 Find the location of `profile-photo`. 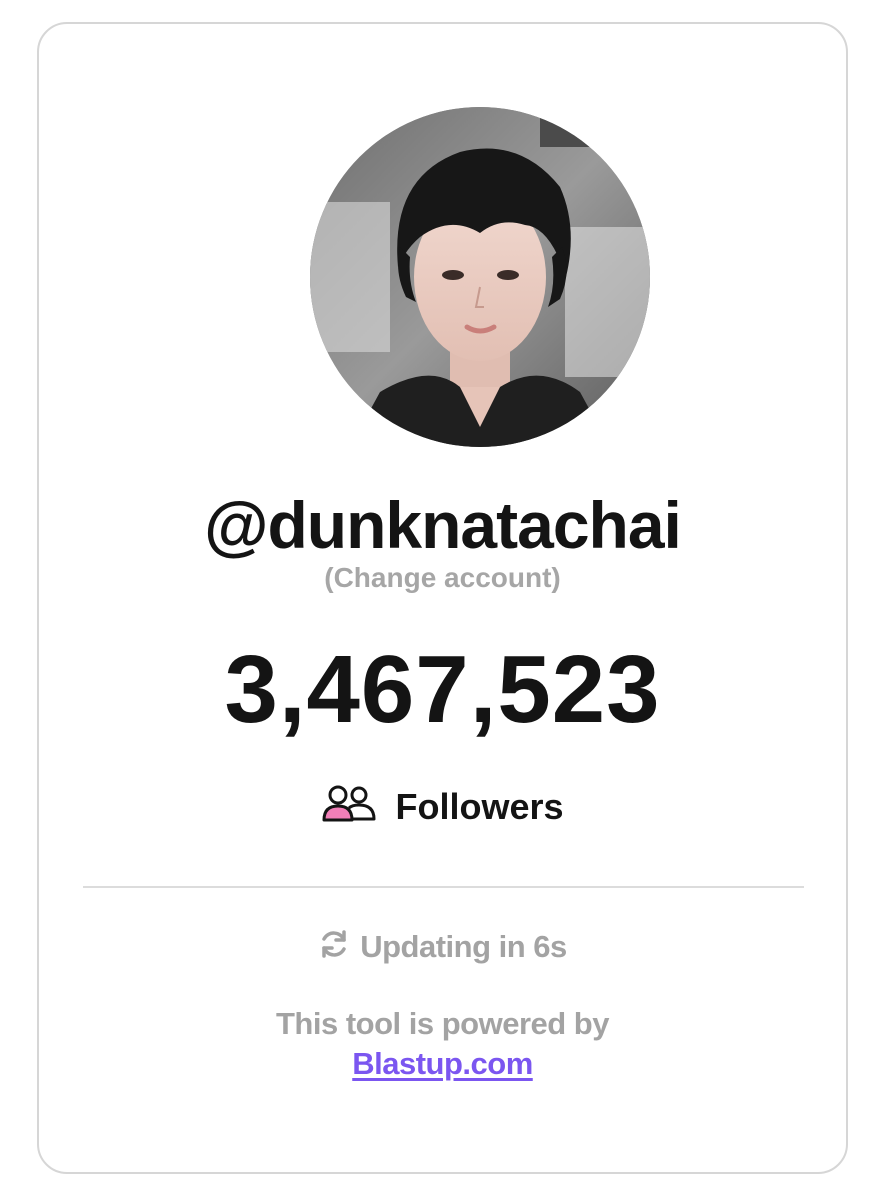

profile-photo is located at coordinates (480, 277).